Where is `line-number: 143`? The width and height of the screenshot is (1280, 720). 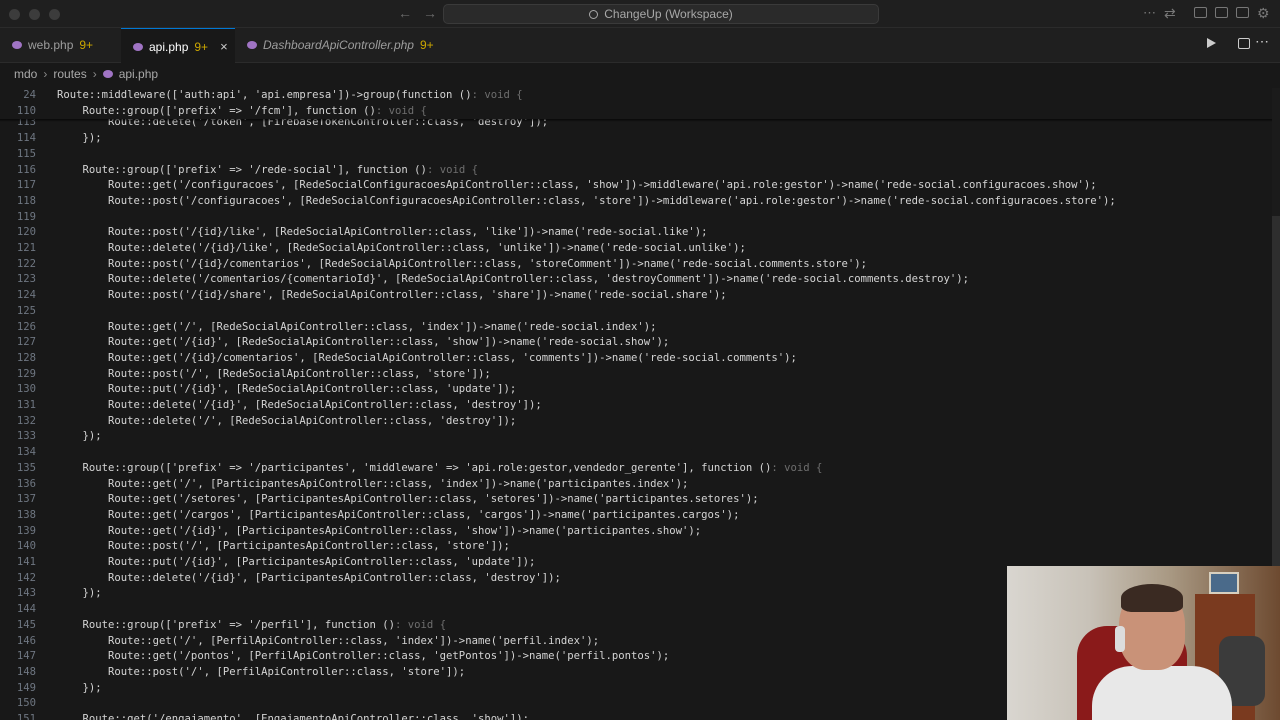 line-number: 143 is located at coordinates (26, 593).